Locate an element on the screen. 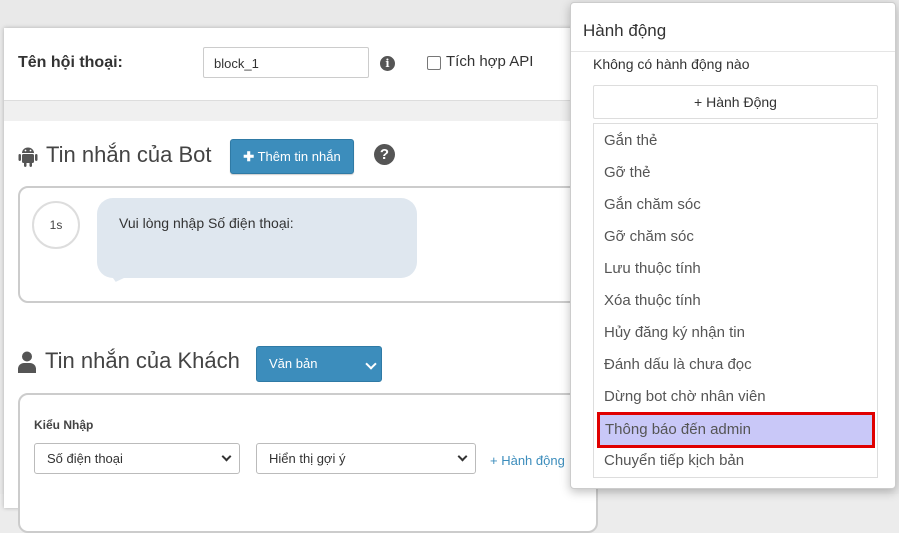  message-type-label: Văn bản is located at coordinates (293, 363).